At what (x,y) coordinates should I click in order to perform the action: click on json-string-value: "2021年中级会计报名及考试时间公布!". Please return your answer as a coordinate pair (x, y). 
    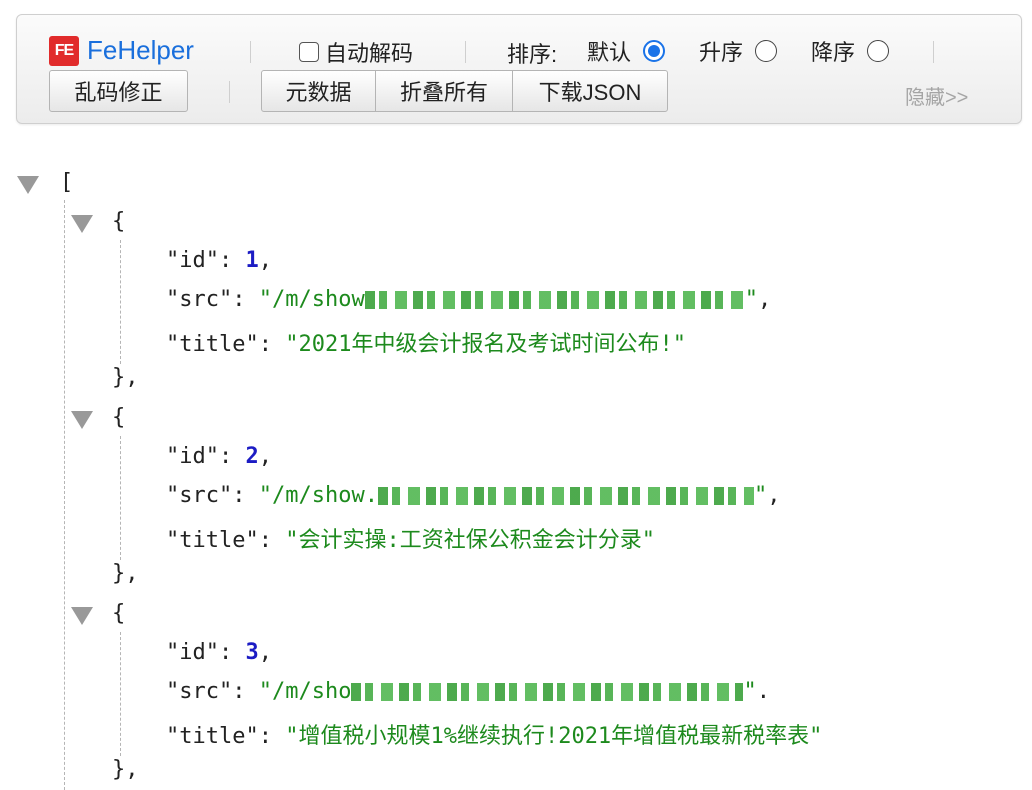
    Looking at the image, I should click on (485, 344).